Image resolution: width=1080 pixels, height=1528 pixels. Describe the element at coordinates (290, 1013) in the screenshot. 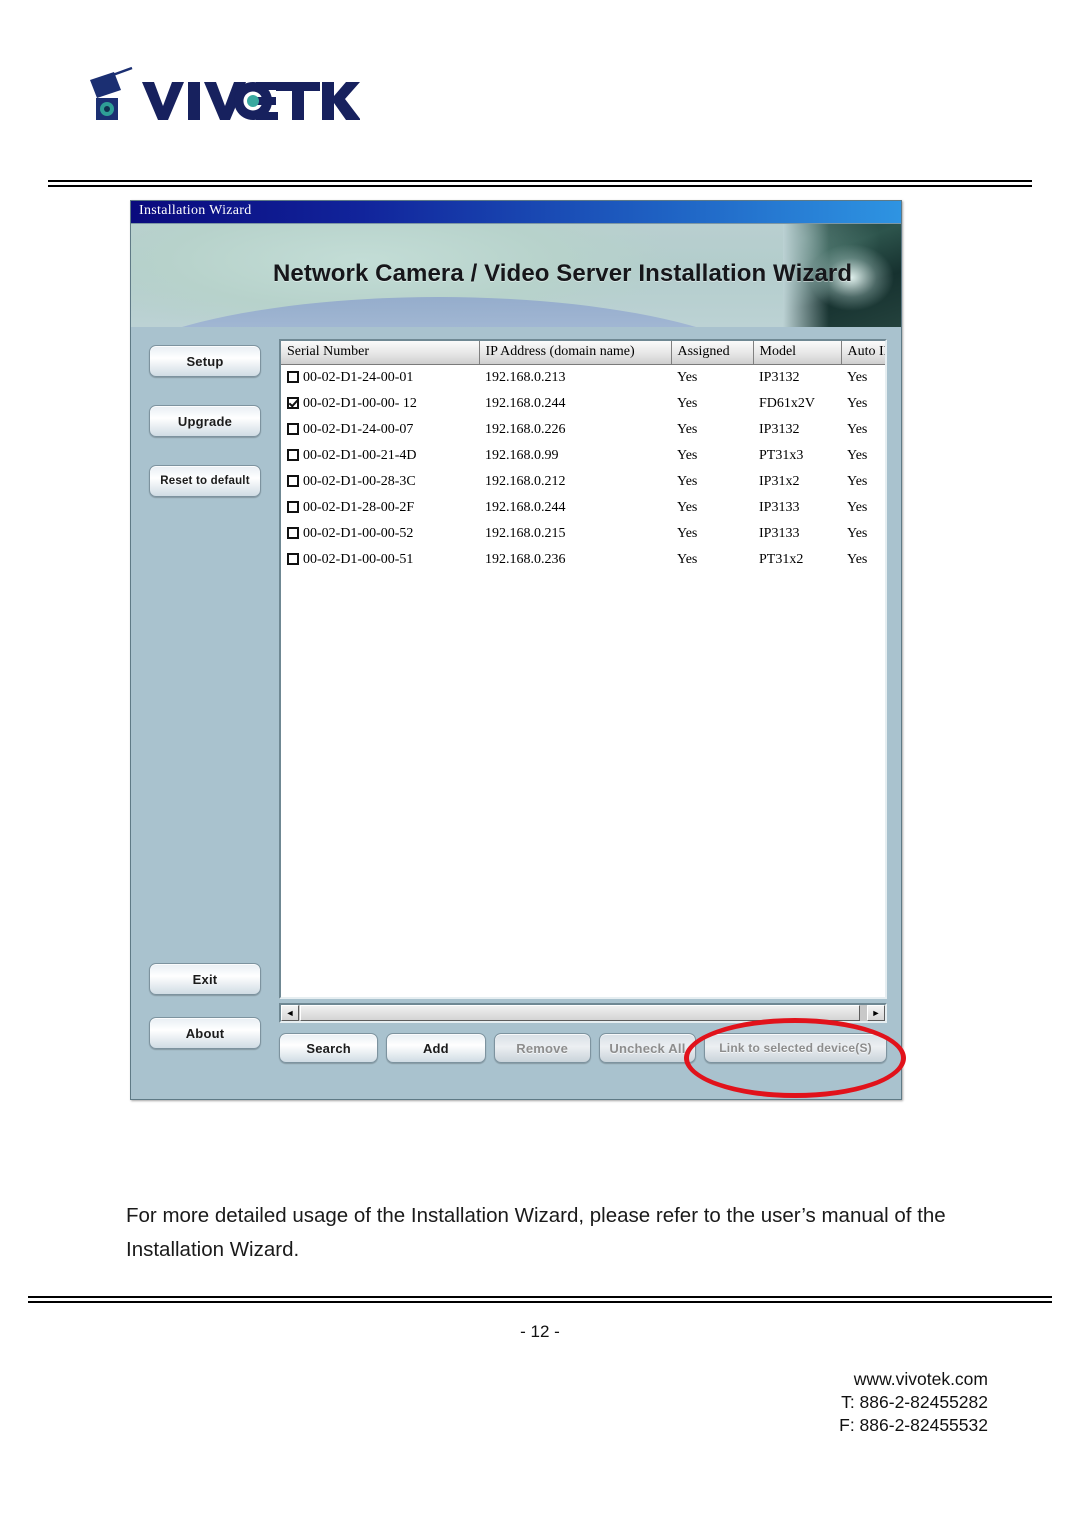

I see `scroll-left-arrow-icon: ◄` at that location.